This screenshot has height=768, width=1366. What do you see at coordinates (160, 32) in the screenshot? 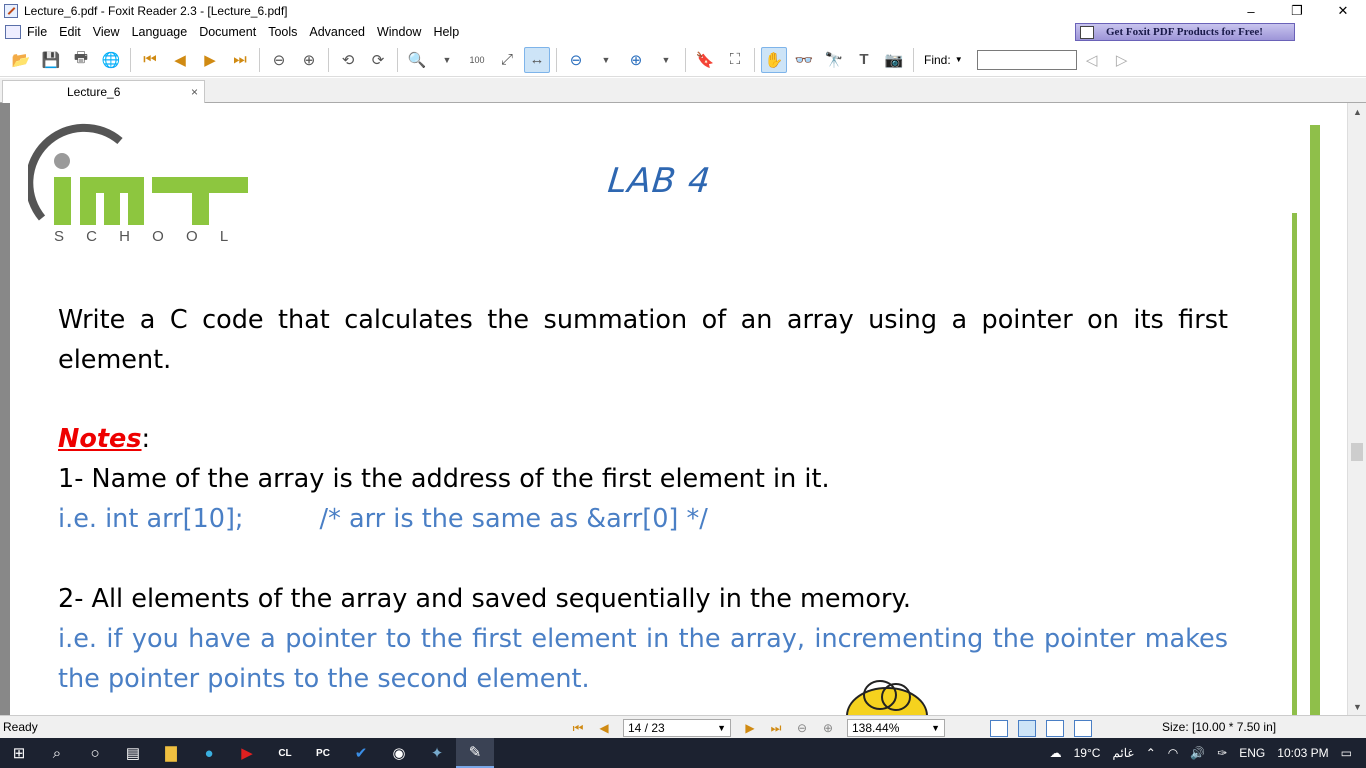
I see `menu-language: Language` at bounding box center [160, 32].